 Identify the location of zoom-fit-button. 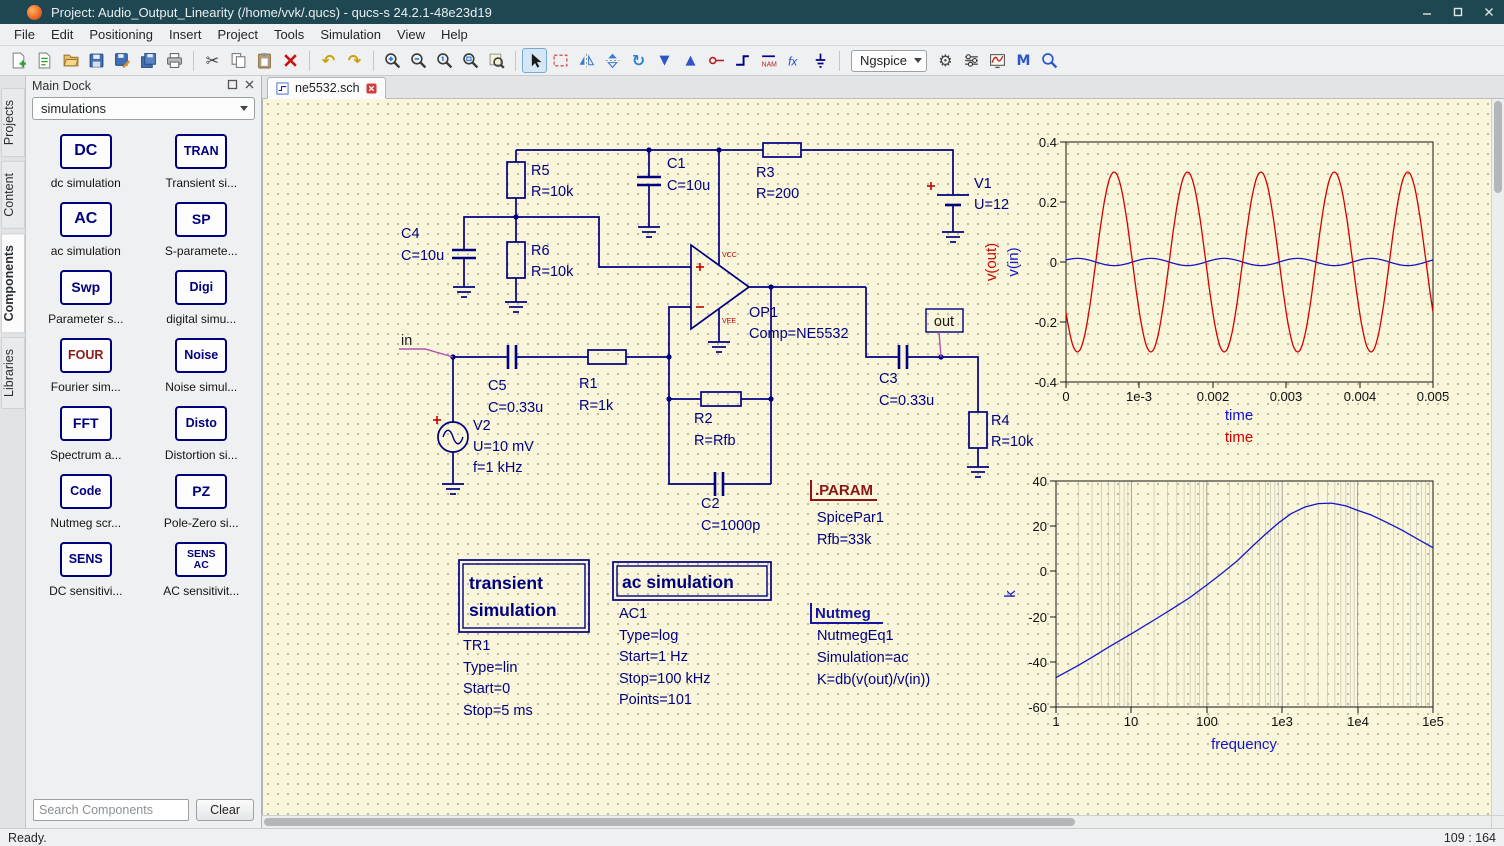
(470, 60).